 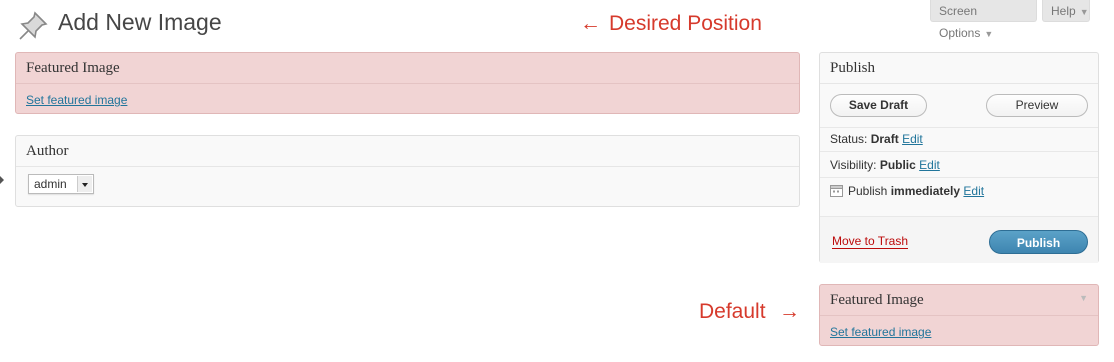 What do you see at coordinates (836, 191) in the screenshot?
I see `calendar-icon` at bounding box center [836, 191].